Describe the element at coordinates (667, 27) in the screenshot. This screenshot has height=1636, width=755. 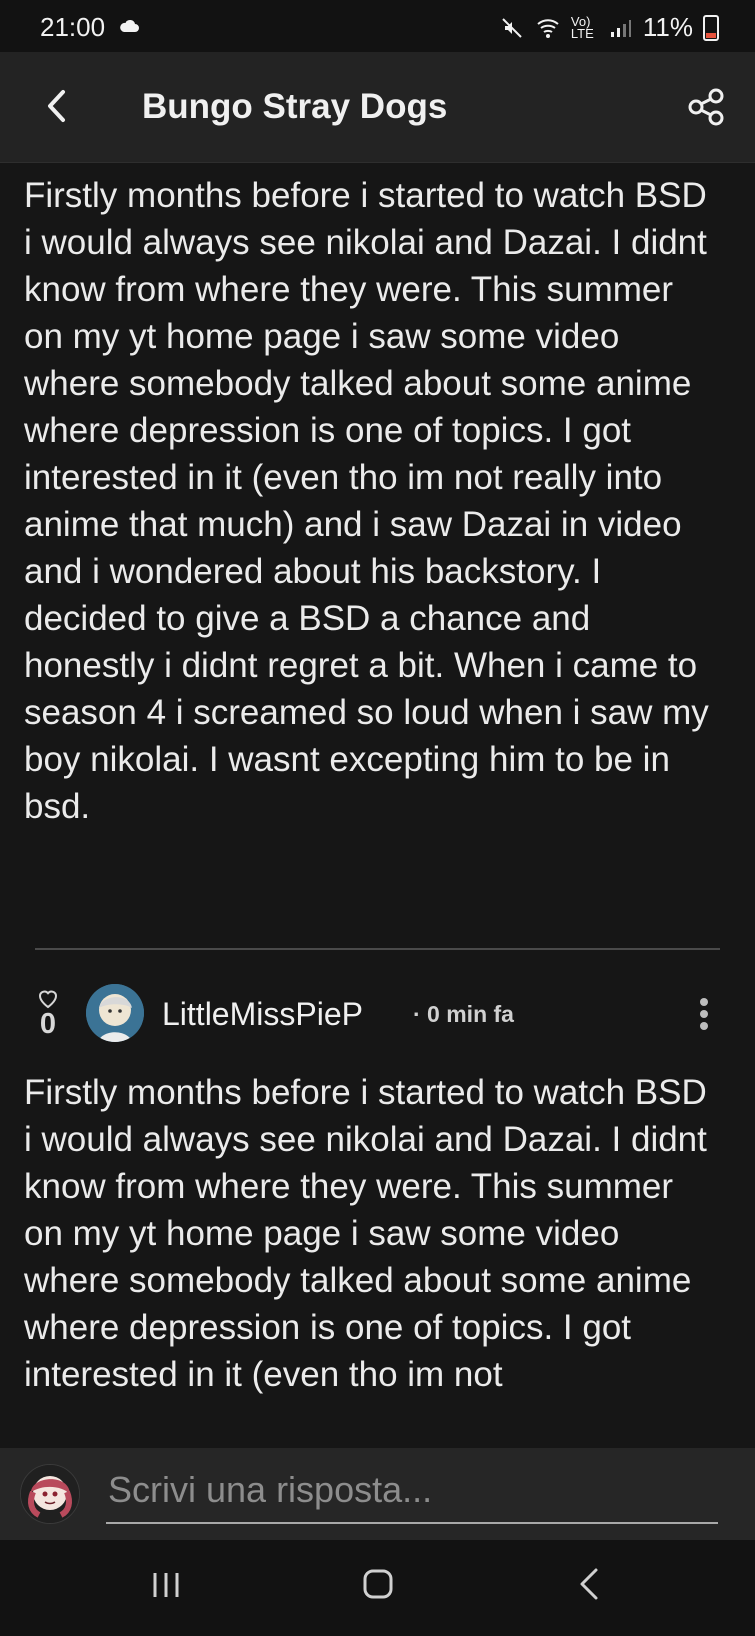
I see `battery-percentage: 11%` at that location.